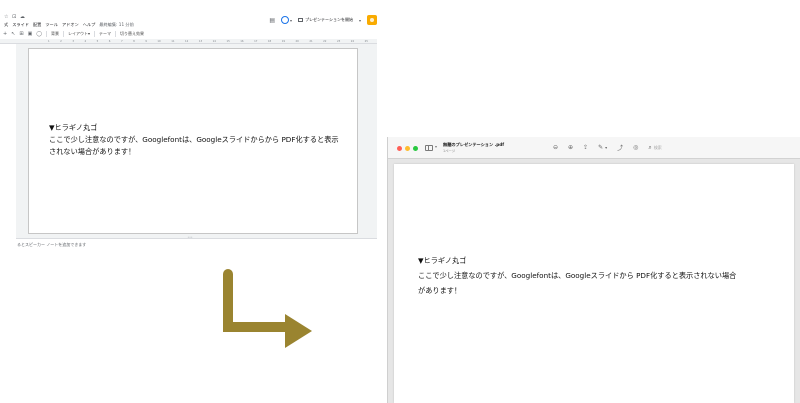 Image resolution: width=800 pixels, height=403 pixels. I want to click on search-icon: ⌕, so click(650, 147).